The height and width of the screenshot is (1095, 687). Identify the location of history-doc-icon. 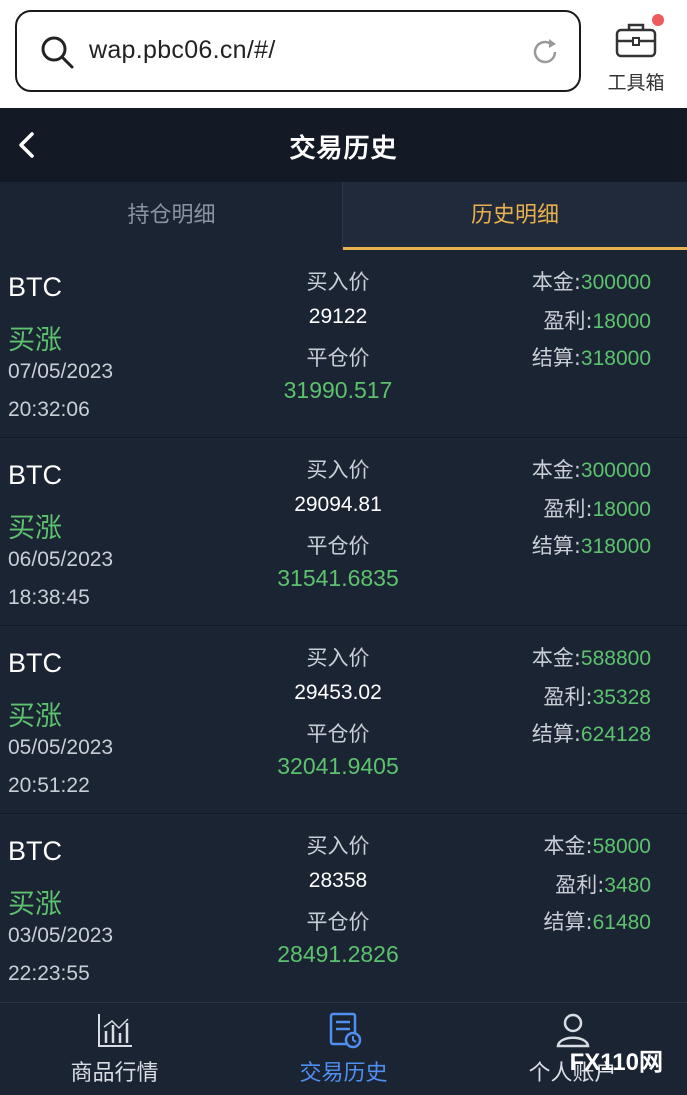
(345, 1030).